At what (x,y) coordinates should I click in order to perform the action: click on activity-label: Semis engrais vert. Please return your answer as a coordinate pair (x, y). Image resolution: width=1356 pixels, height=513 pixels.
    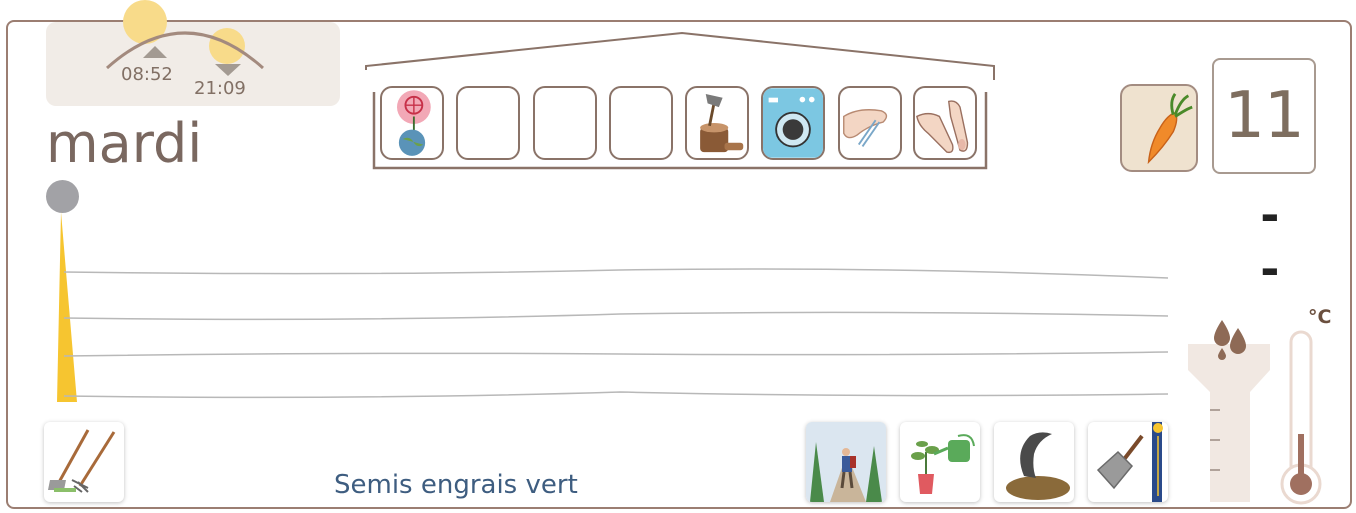
    Looking at the image, I should click on (456, 485).